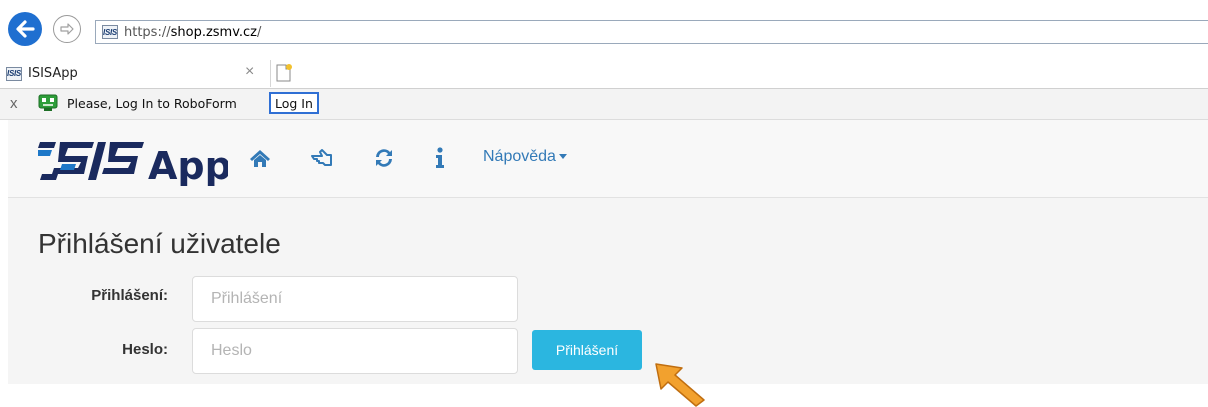  Describe the element at coordinates (110, 32) in the screenshot. I see `site-favicon-icon: ISIS` at that location.